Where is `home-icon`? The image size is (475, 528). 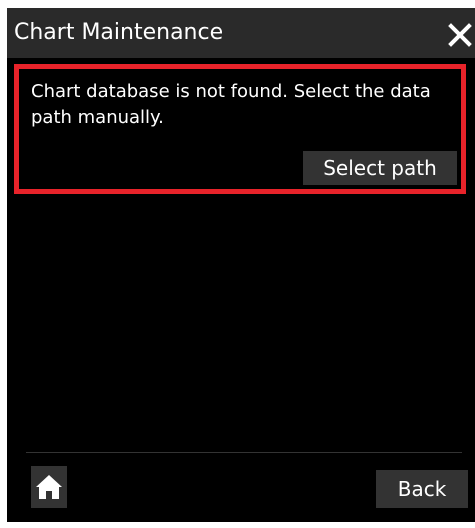
home-icon is located at coordinates (49, 487).